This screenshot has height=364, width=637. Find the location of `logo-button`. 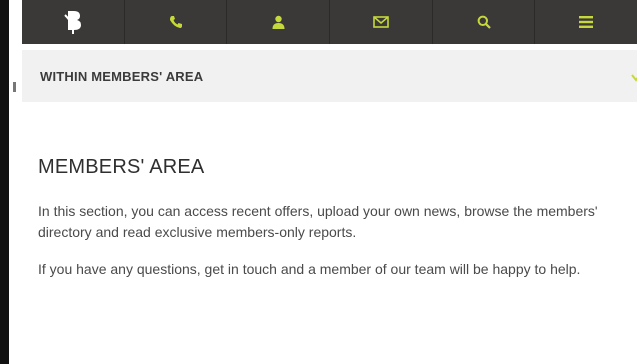

logo-button is located at coordinates (73, 22).